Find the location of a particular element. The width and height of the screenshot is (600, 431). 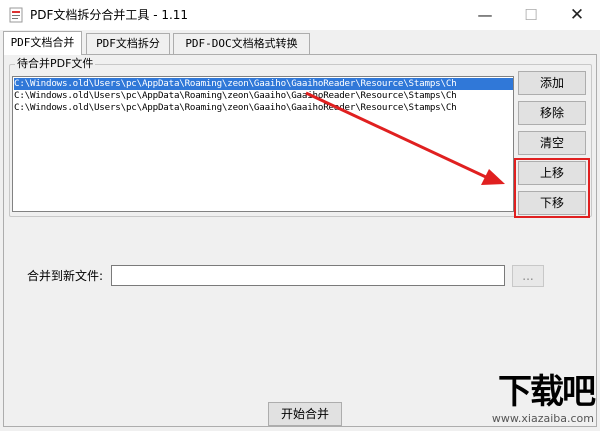

window-title: PDF文档拆分合并工具 - 1.11 is located at coordinates (109, 15).